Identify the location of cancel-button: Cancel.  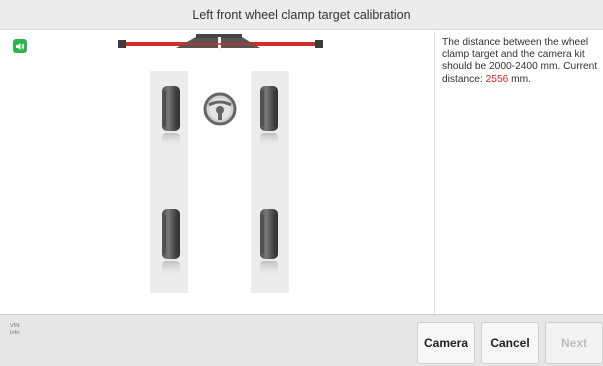
(510, 343).